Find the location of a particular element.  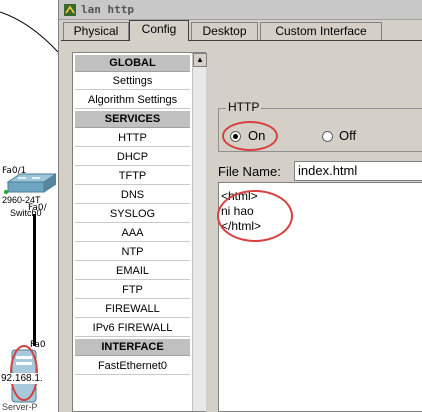

sidebar-scrollbar: ▲ is located at coordinates (199, 232).